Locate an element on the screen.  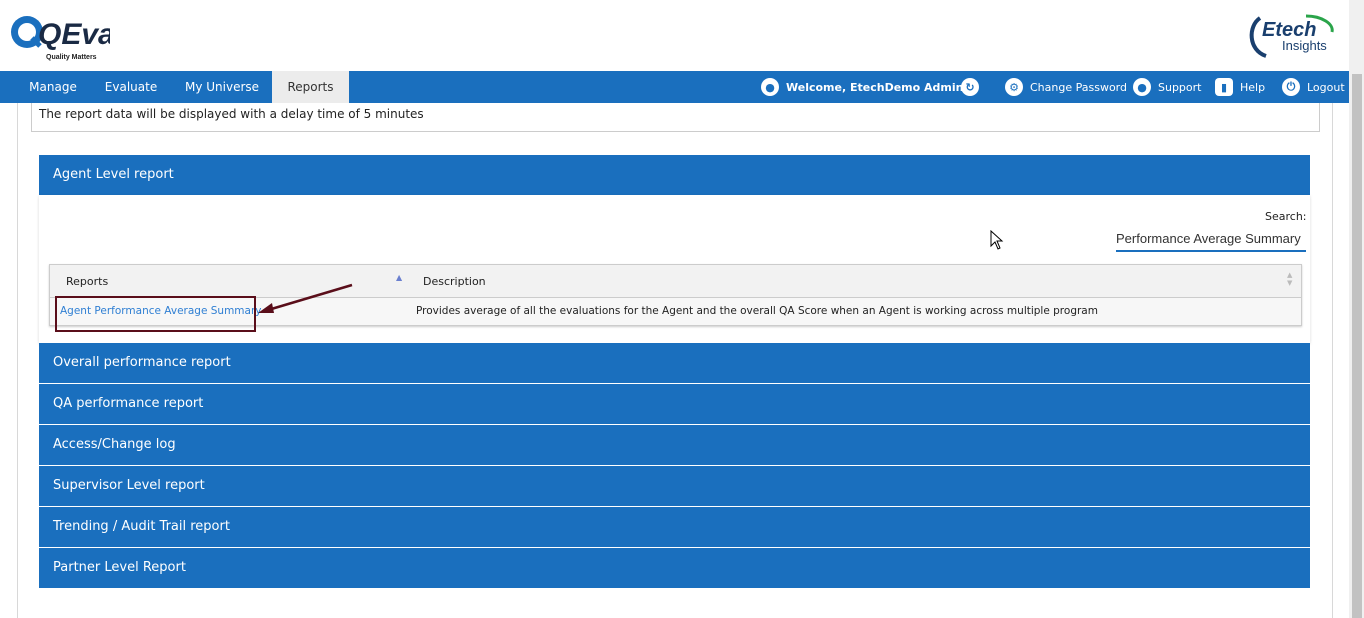
etech-insights-logo: Etech Insights is located at coordinates (1292, 36).